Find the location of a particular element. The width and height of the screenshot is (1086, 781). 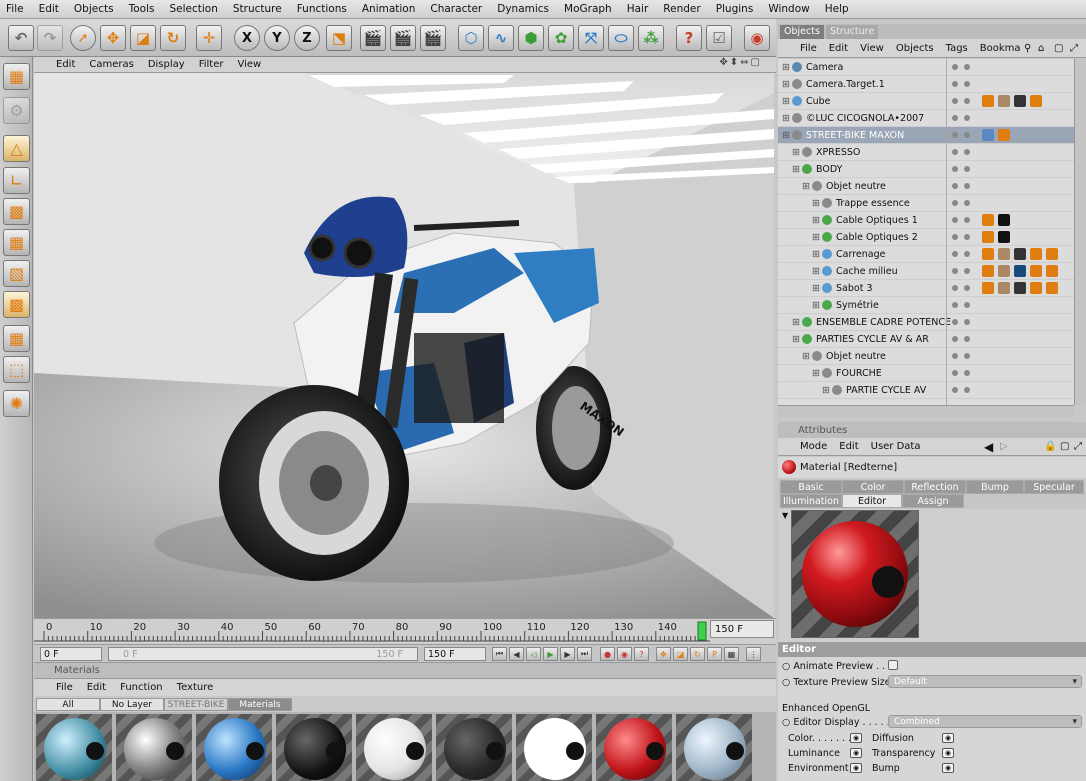

back-arrow-icon: ◀ is located at coordinates (988, 447).